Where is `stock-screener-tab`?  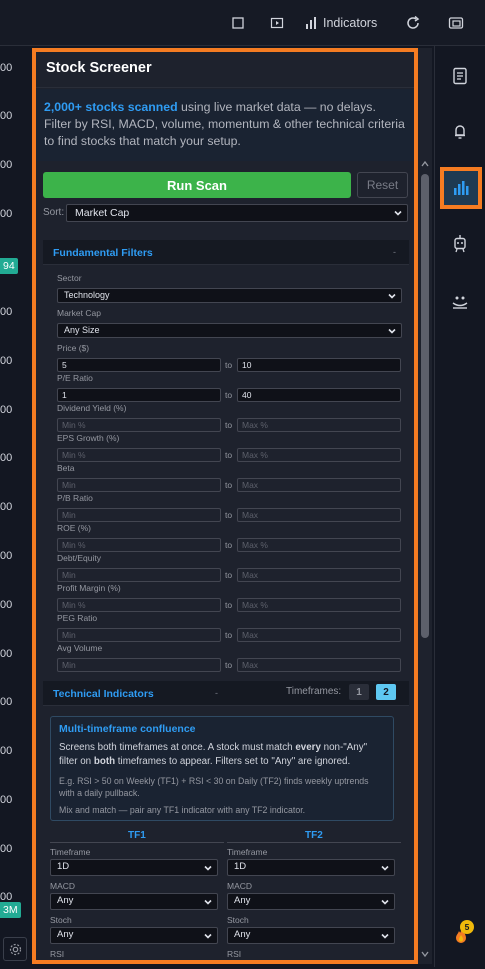 stock-screener-tab is located at coordinates (461, 188).